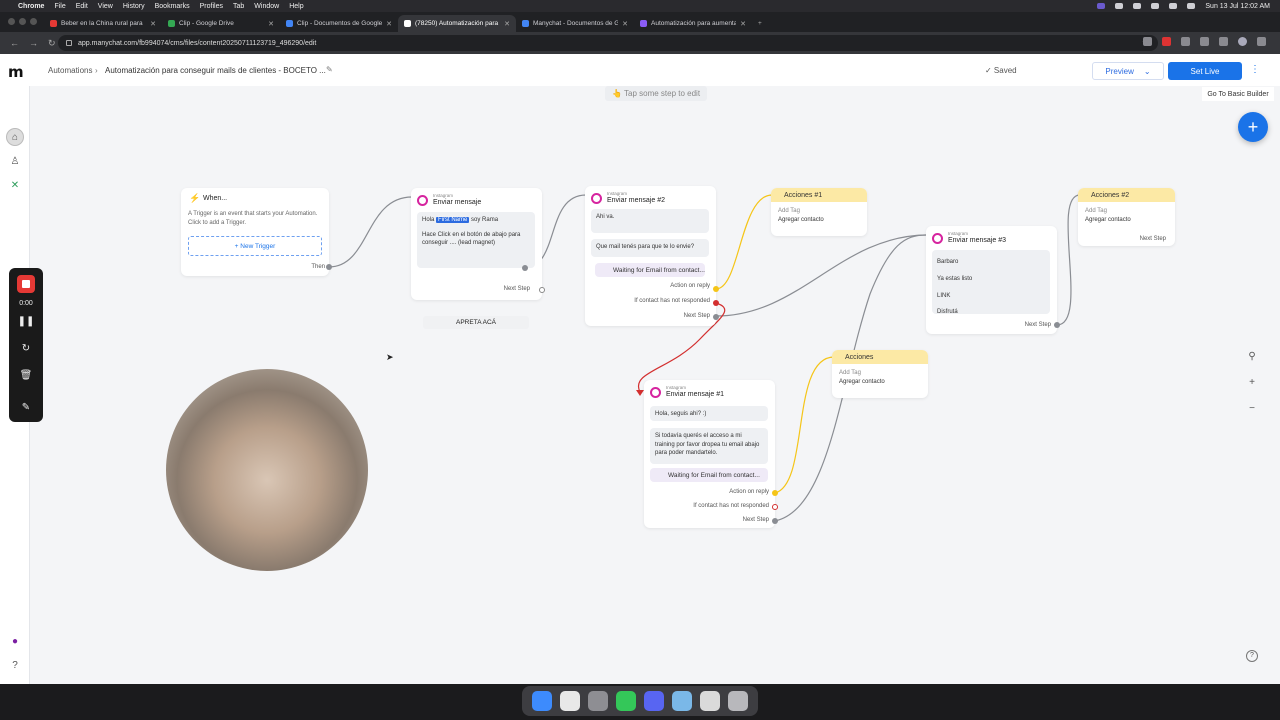  I want to click on browser-tab: Automatización para aumenta ✕, so click(693, 23).